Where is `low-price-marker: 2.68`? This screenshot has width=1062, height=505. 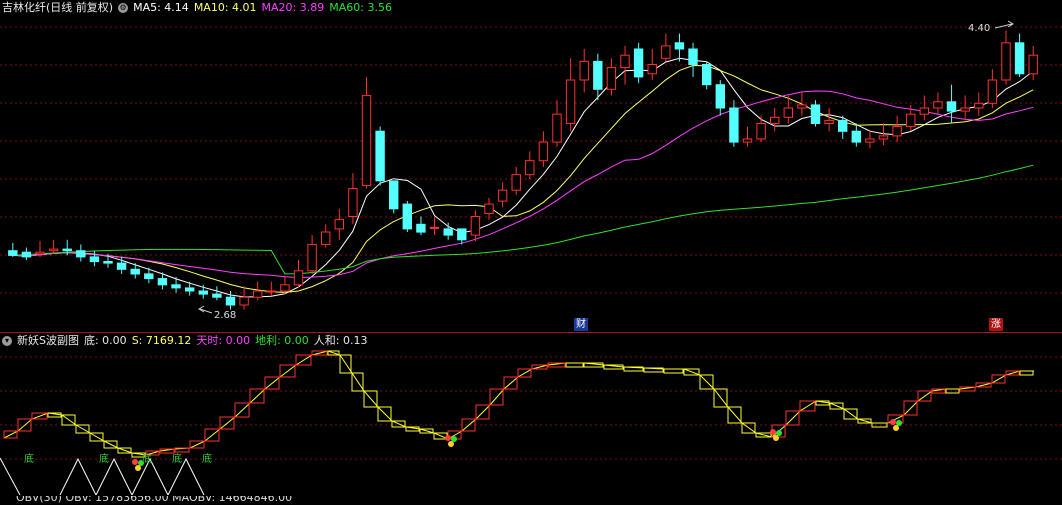 low-price-marker: 2.68 is located at coordinates (225, 315).